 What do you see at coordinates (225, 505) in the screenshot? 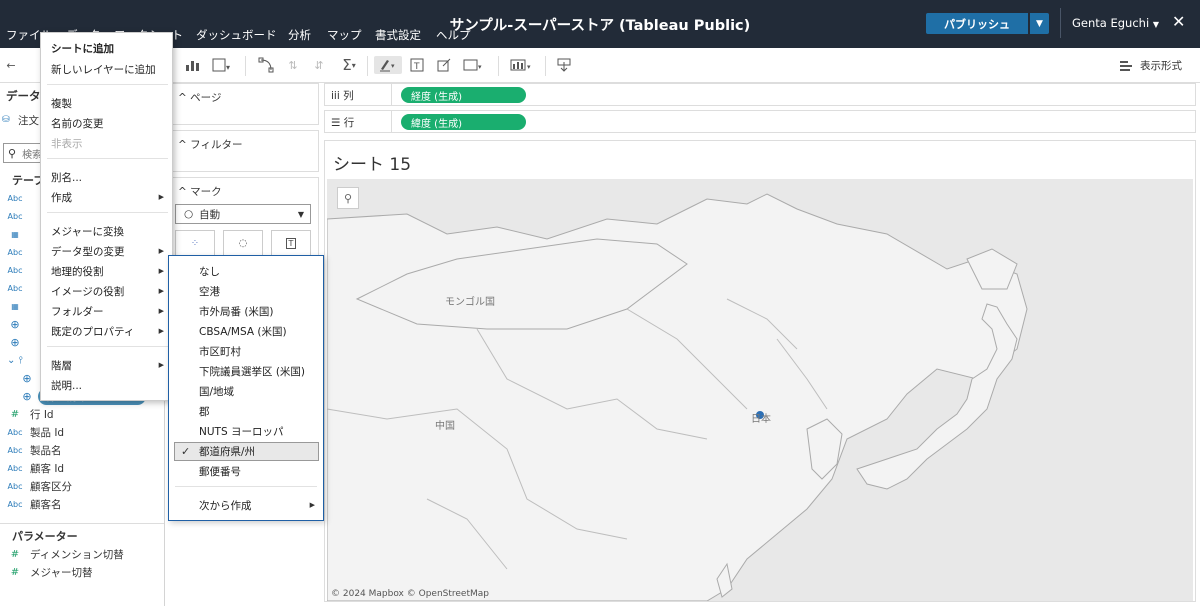
I see `geo-role-create-from: 次から作成` at bounding box center [225, 505].